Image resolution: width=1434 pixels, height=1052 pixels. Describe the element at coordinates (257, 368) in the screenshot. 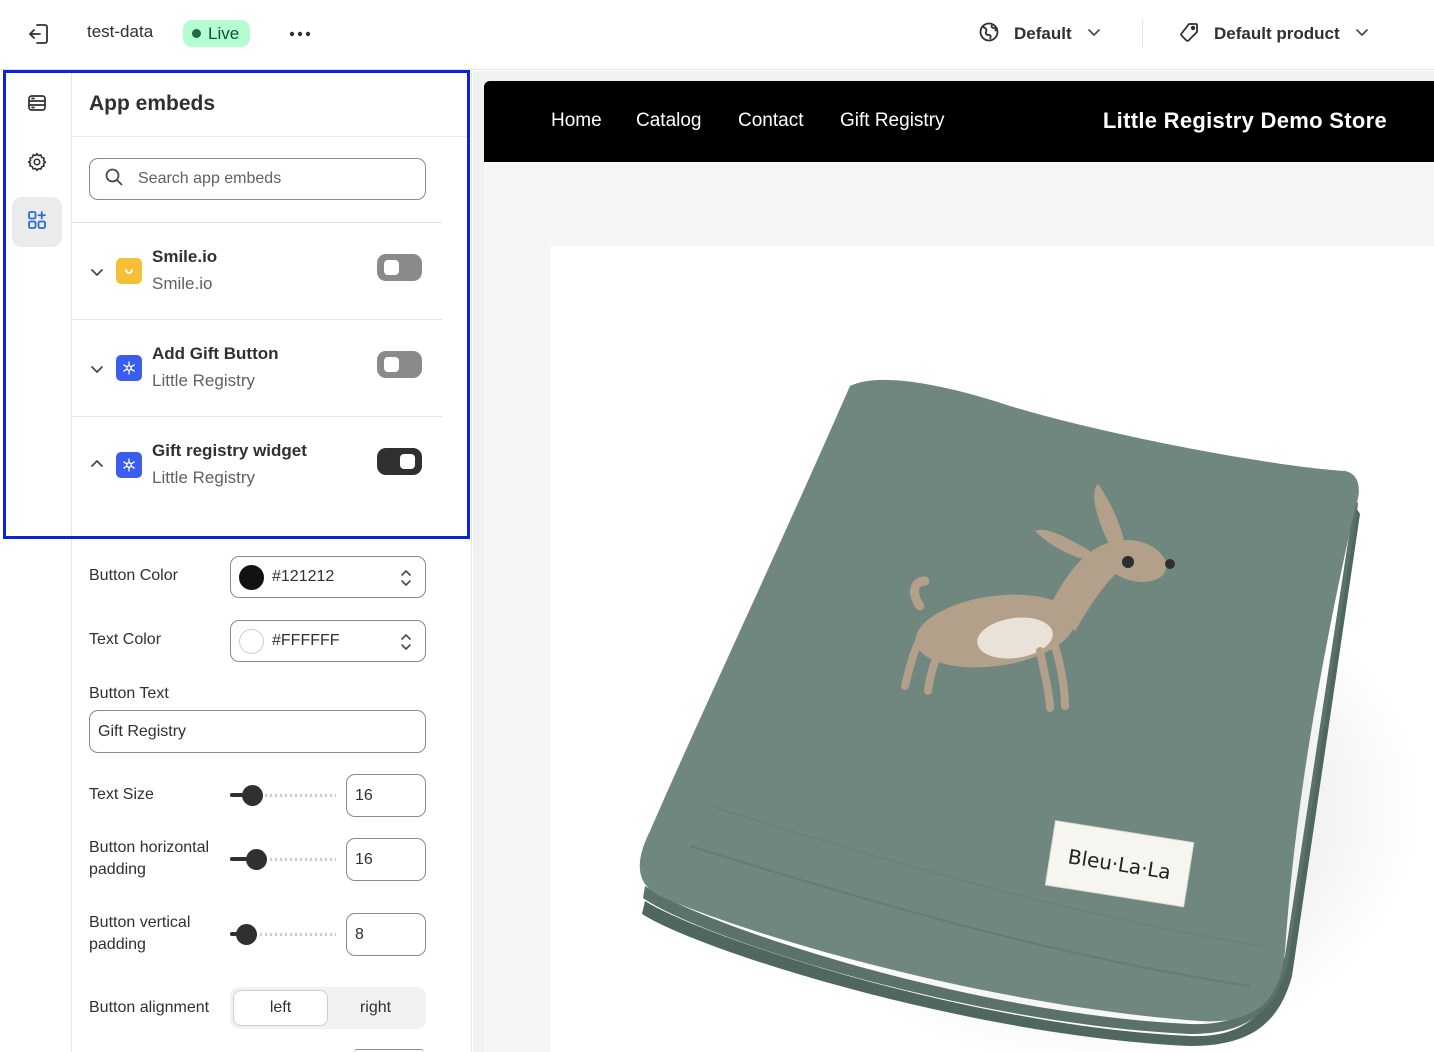

I see `embed-row-add-gift-button: Add Gift Button Little Registry` at that location.